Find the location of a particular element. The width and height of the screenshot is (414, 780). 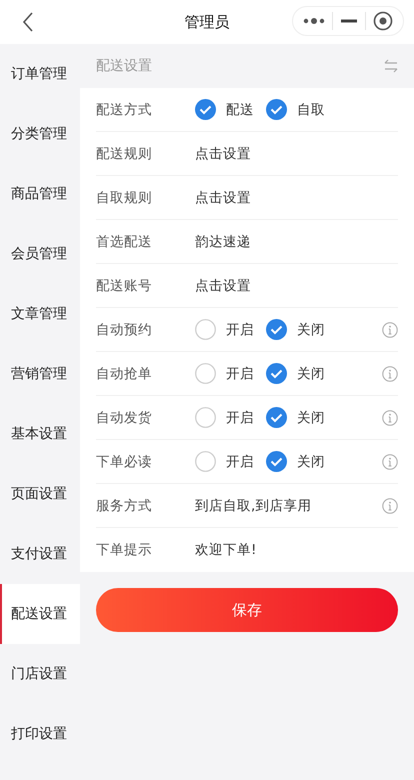

field-label: 配送规则 is located at coordinates (124, 153).